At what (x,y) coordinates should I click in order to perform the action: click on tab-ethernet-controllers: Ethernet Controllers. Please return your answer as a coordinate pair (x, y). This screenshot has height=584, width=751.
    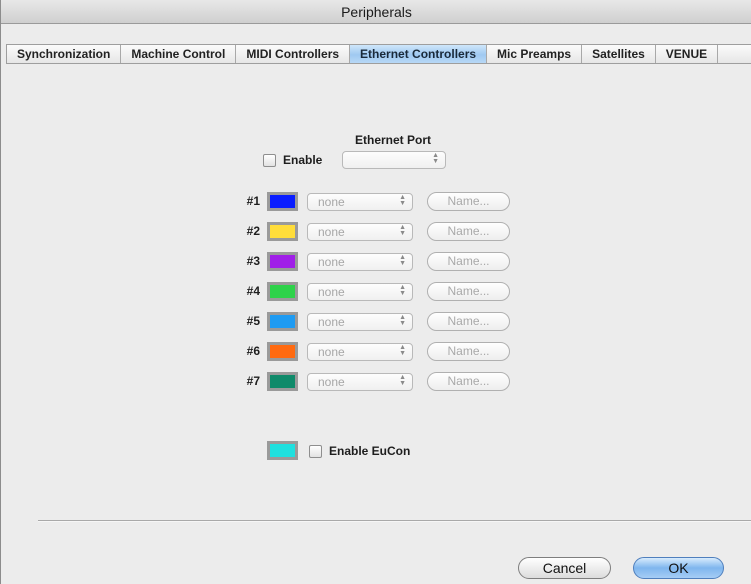
    Looking at the image, I should click on (419, 54).